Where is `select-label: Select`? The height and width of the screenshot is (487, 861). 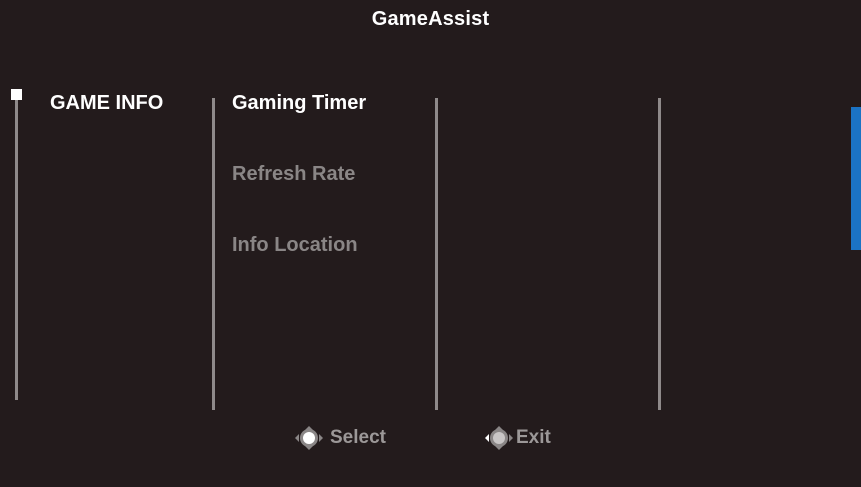
select-label: Select is located at coordinates (358, 437).